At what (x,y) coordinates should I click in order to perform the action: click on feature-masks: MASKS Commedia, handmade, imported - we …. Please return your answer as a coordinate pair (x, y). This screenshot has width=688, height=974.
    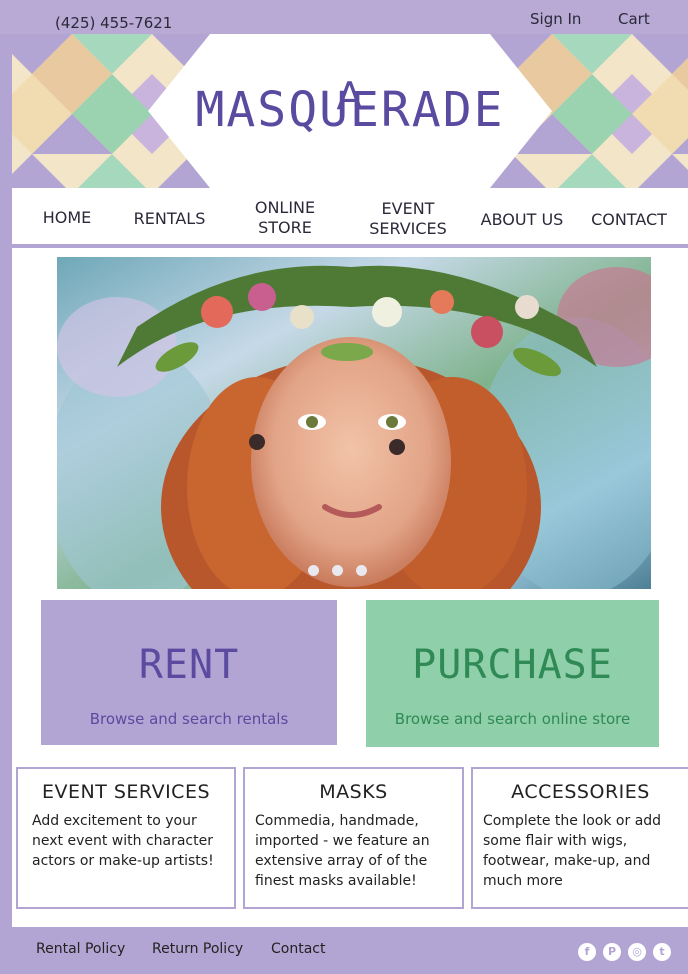
    Looking at the image, I should click on (353, 838).